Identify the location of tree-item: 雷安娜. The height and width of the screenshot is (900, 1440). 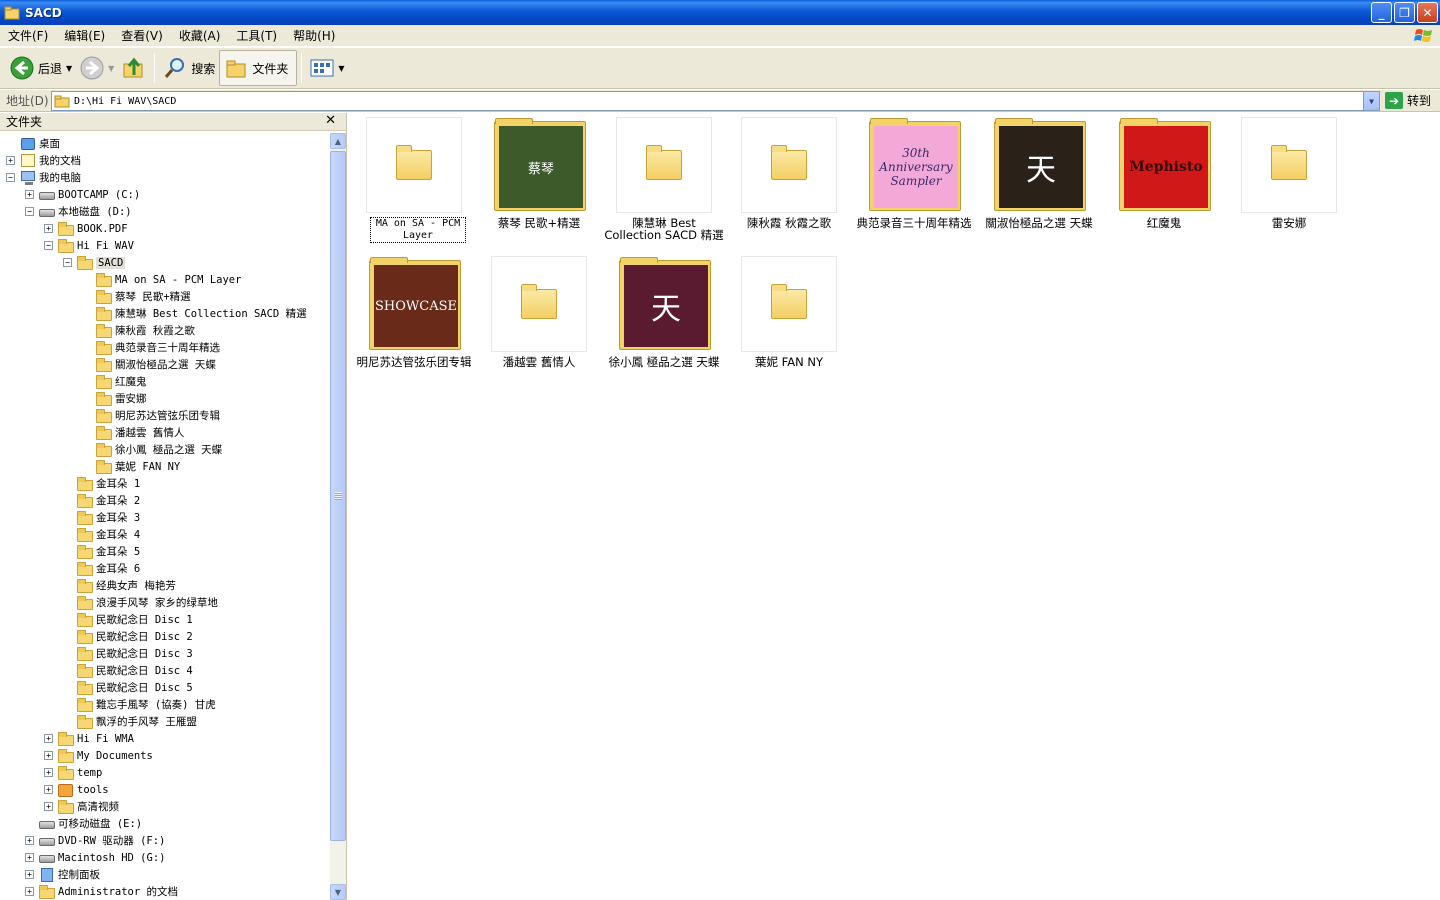
(114, 398).